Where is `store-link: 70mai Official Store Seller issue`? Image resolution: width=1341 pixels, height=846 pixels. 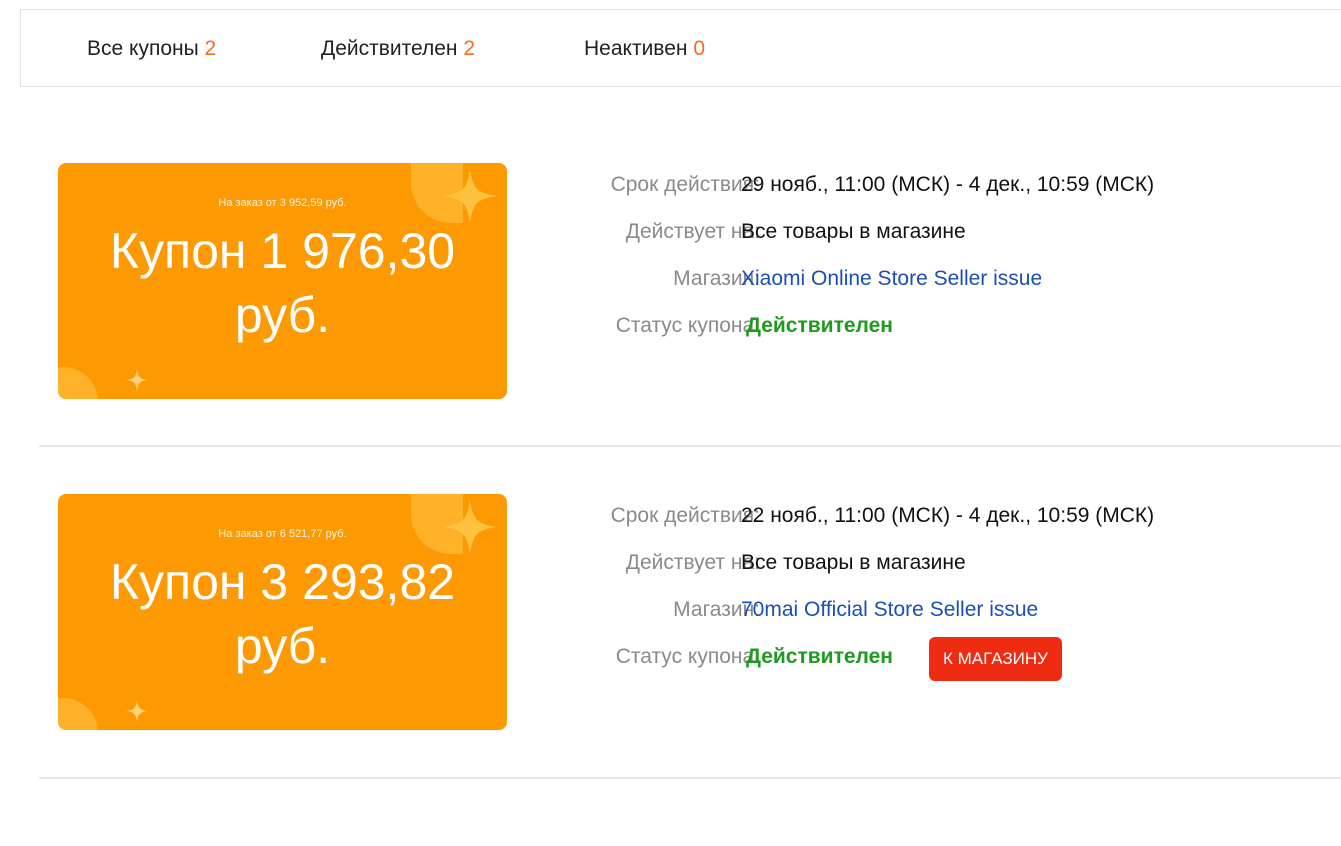 store-link: 70mai Official Store Seller issue is located at coordinates (889, 610).